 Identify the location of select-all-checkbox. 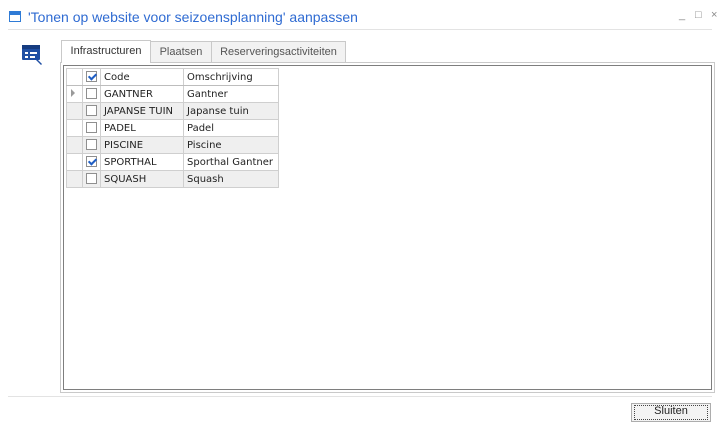
(91, 77).